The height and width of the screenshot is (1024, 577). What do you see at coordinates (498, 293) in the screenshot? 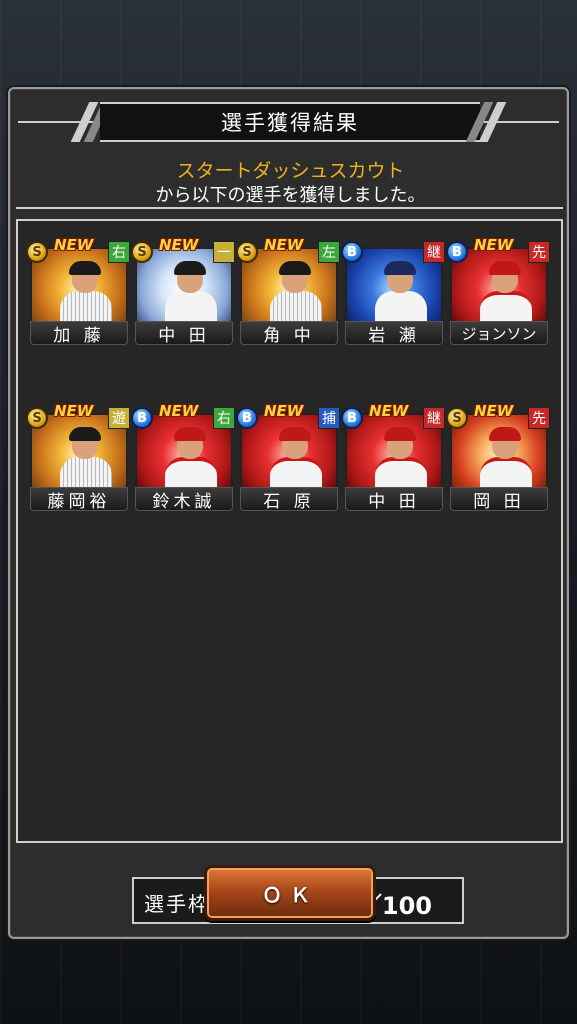
I see `player-card: B NEW 先 ジョンソン` at bounding box center [498, 293].